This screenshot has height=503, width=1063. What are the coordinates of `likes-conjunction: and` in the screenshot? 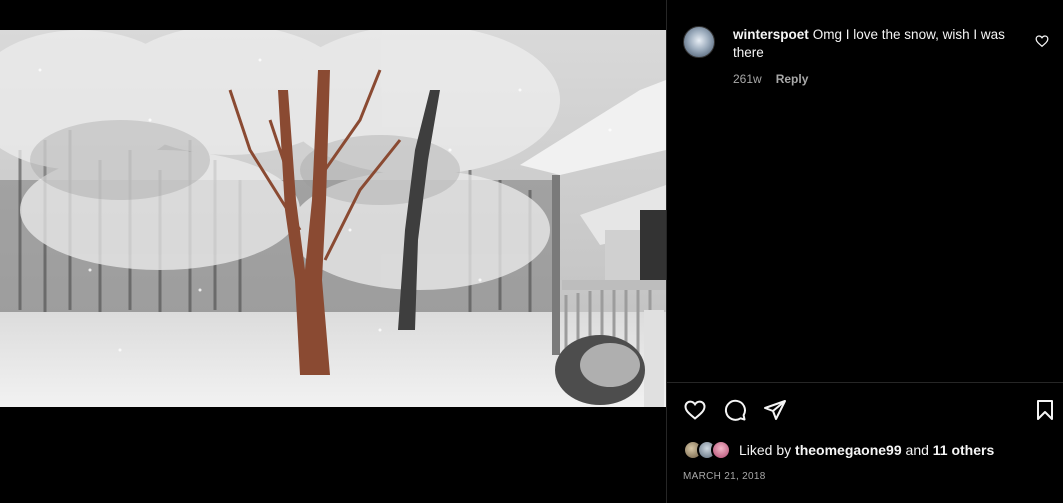 It's located at (917, 450).